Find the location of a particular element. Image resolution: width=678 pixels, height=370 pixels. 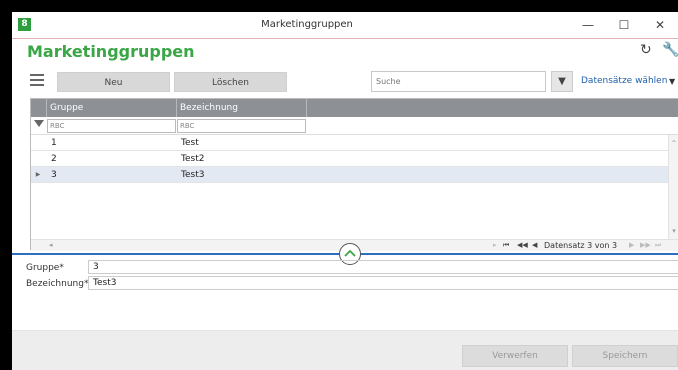

chevron-down-icon: ▼ is located at coordinates (672, 81).